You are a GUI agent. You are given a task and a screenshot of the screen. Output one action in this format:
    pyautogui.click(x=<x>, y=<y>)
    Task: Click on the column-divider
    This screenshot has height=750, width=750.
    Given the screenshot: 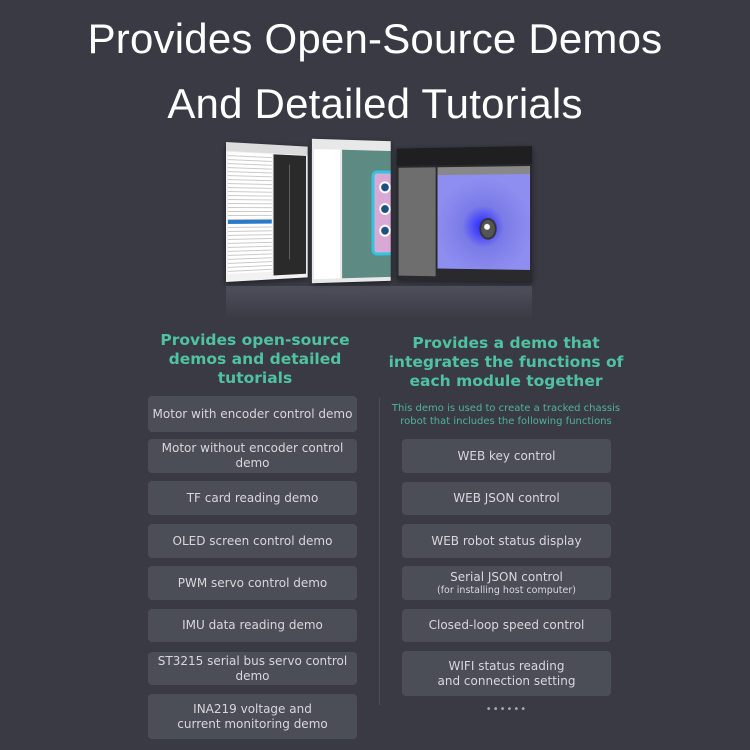 What is the action you would take?
    pyautogui.click(x=379, y=551)
    